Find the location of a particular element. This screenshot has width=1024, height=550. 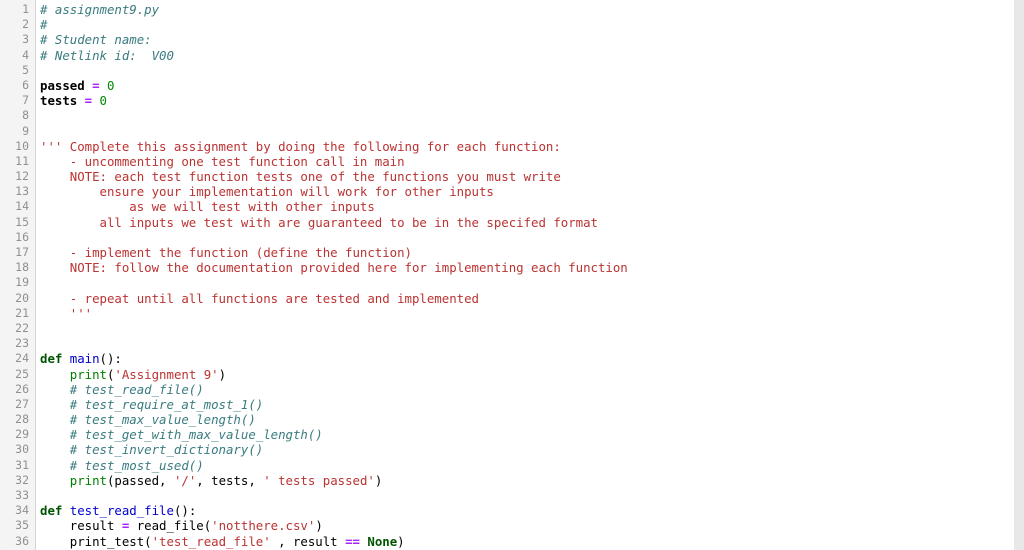

code-line: # Netlink id: V00 is located at coordinates (532, 55).